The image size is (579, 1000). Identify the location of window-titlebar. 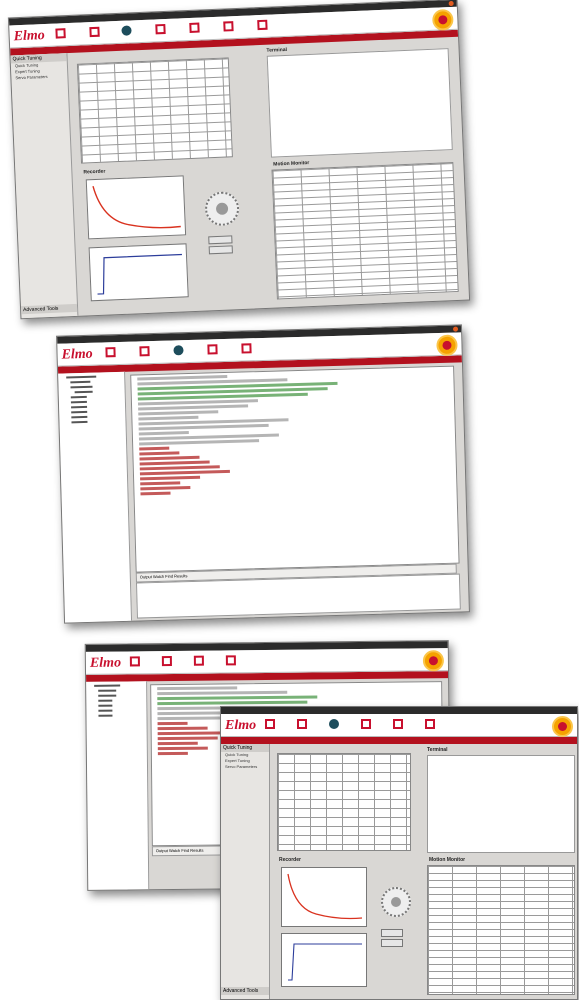
(399, 710).